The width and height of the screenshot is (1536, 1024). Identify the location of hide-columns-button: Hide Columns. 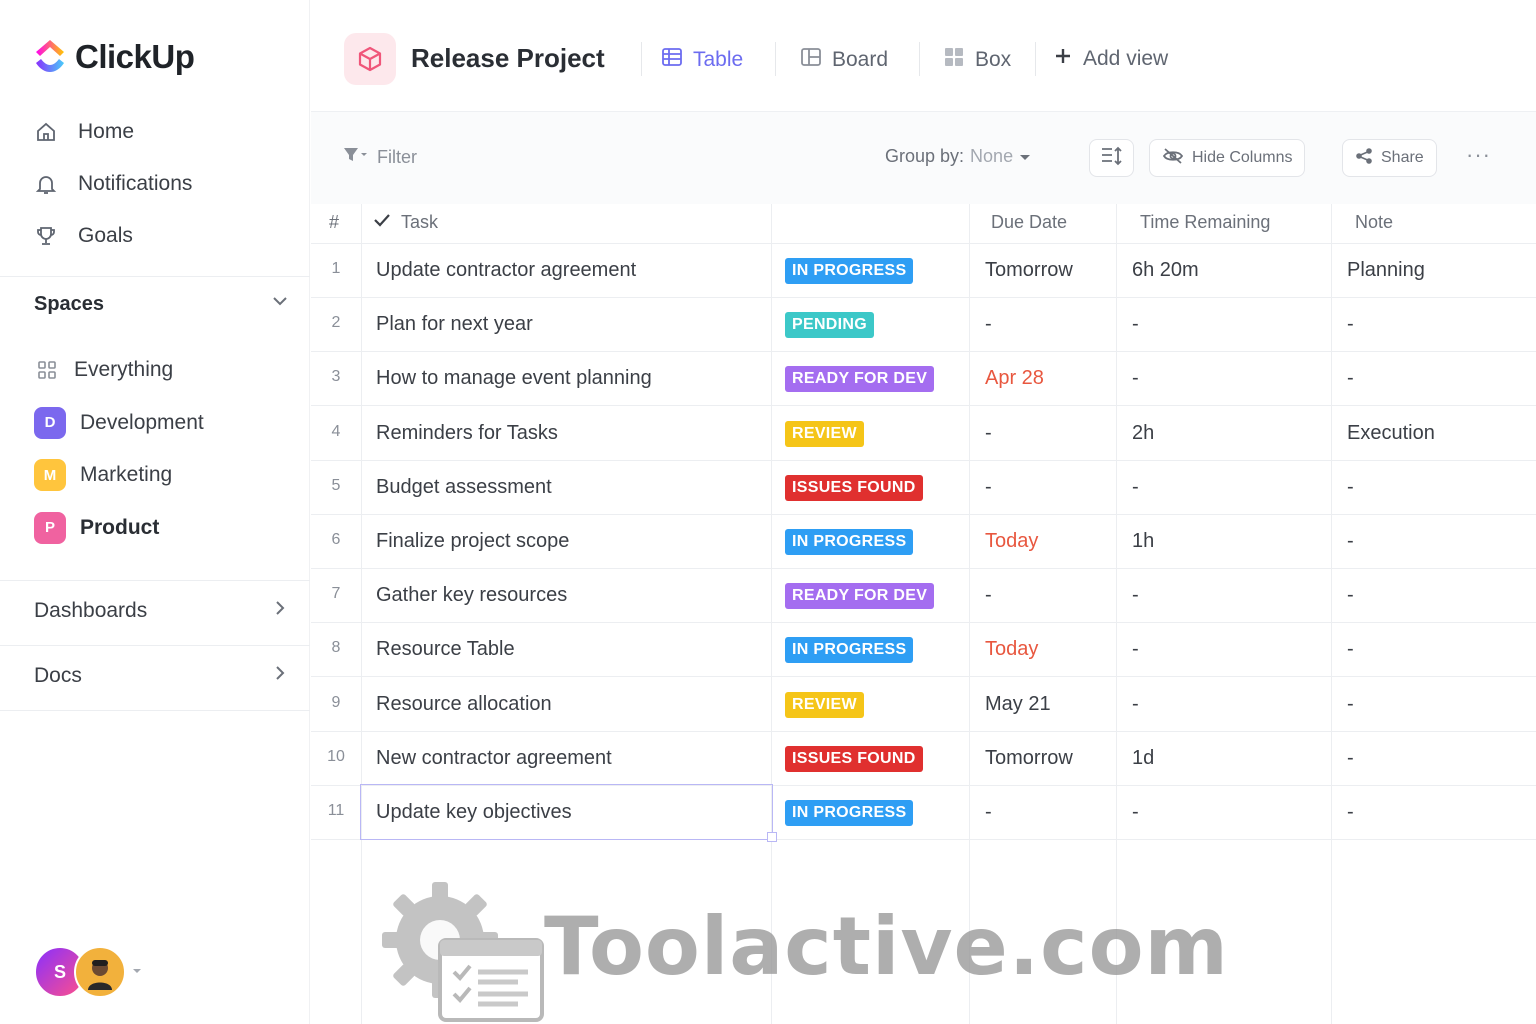
(1227, 158).